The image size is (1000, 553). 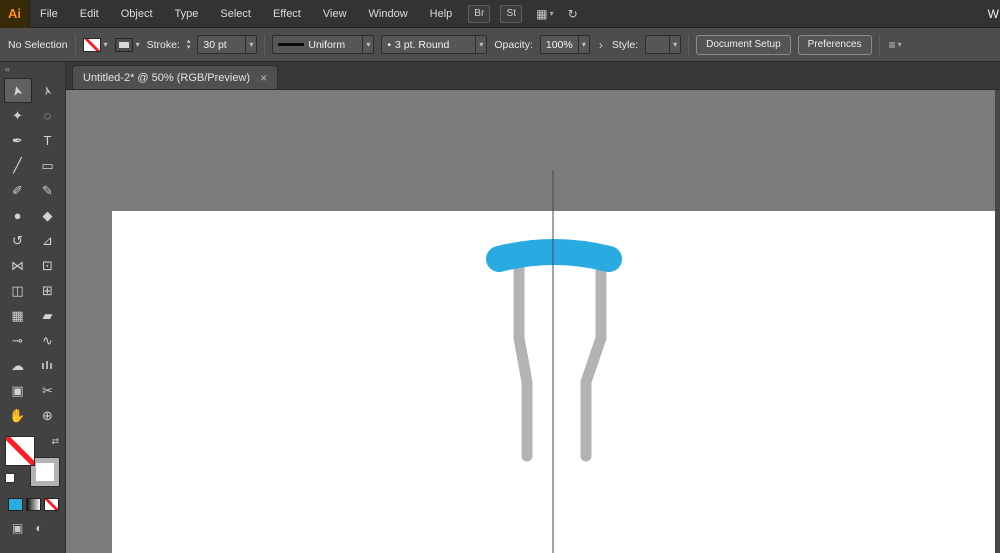 What do you see at coordinates (48, 90) in the screenshot?
I see `direct-selection-tool: ➢` at bounding box center [48, 90].